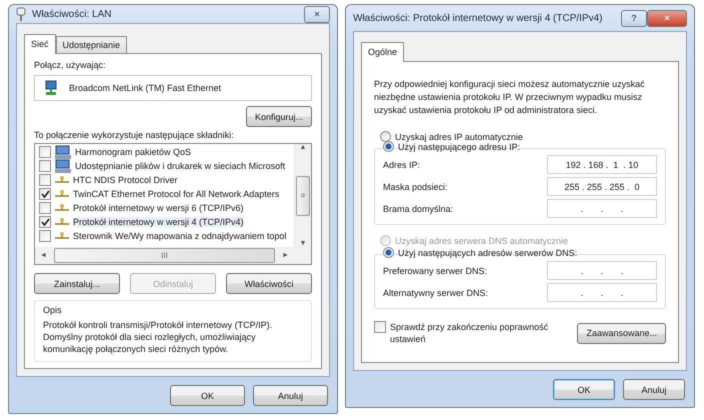  What do you see at coordinates (40, 44) in the screenshot?
I see `tab: Sieć` at bounding box center [40, 44].